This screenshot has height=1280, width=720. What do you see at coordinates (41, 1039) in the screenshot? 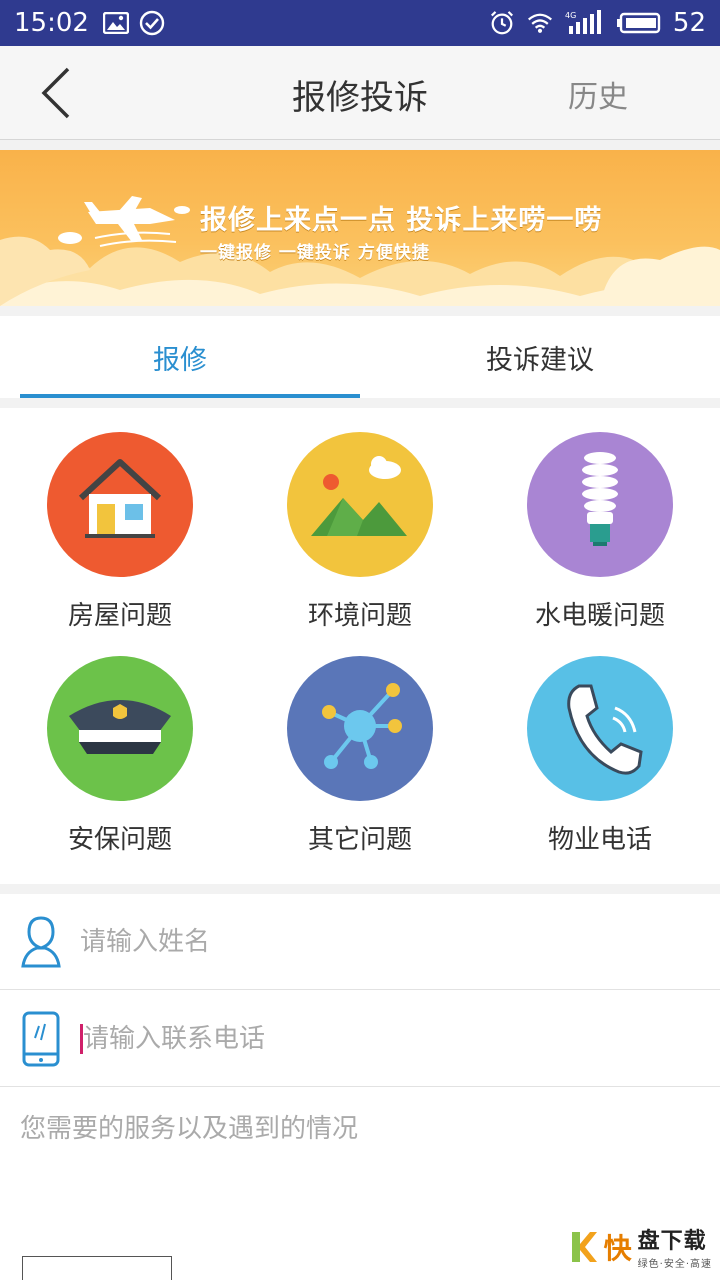
I see `mobile-phone-icon` at bounding box center [41, 1039].